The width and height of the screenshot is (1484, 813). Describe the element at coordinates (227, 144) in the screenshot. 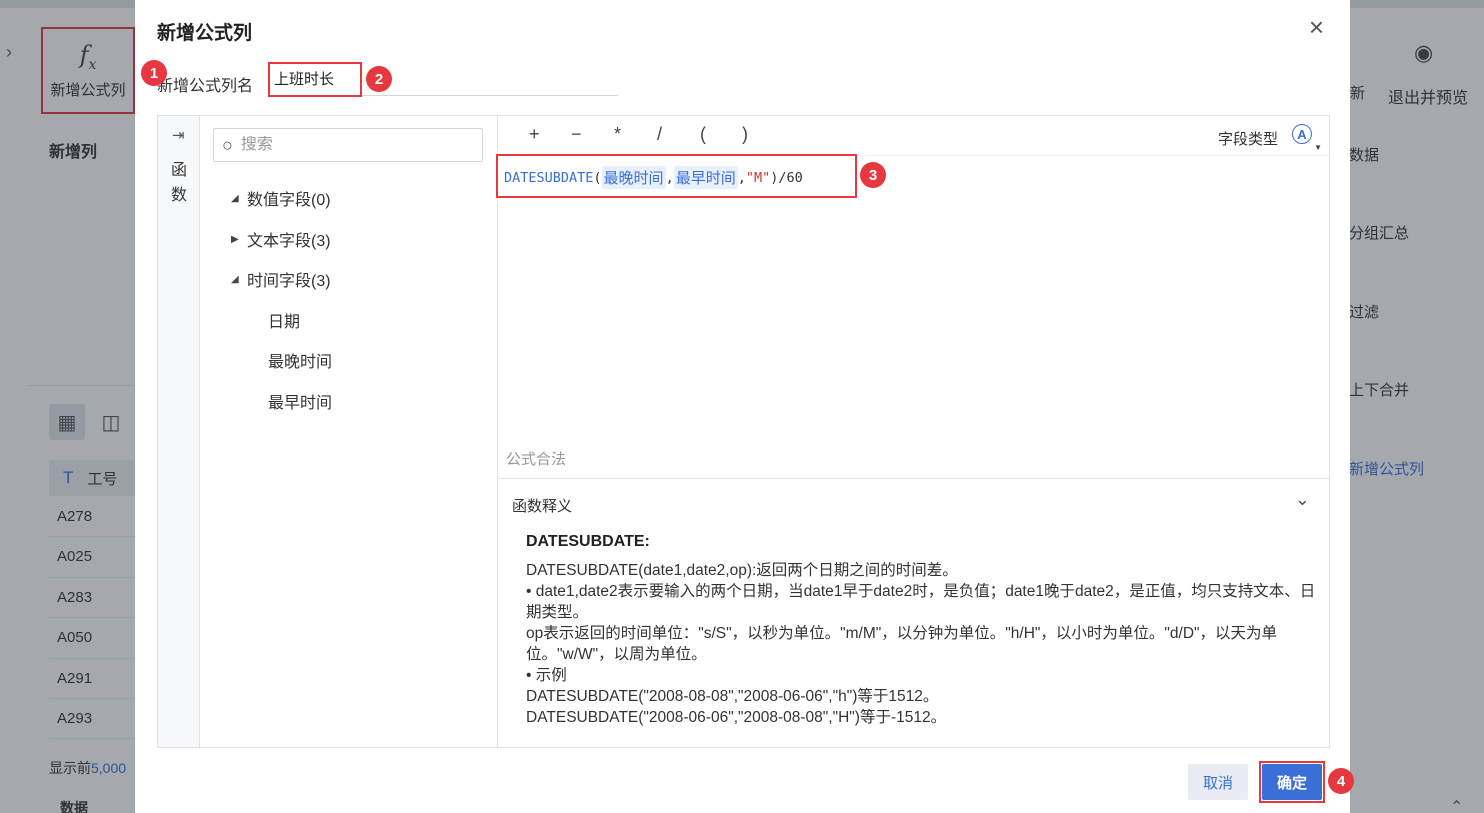

I see `search-icon: ○` at that location.